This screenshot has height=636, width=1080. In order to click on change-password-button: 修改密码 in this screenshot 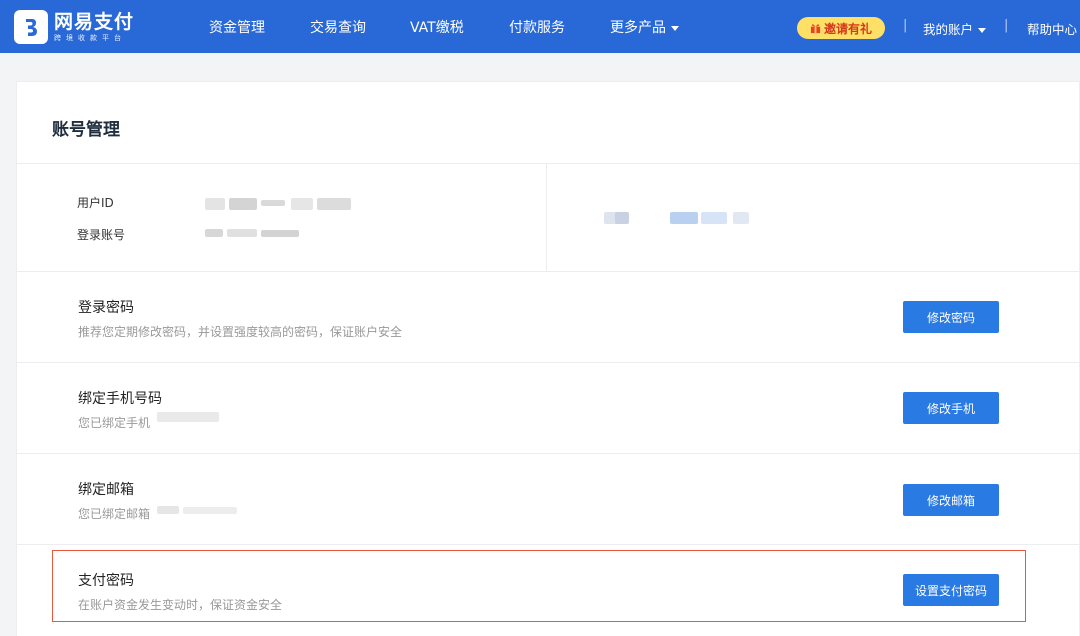, I will do `click(951, 317)`.